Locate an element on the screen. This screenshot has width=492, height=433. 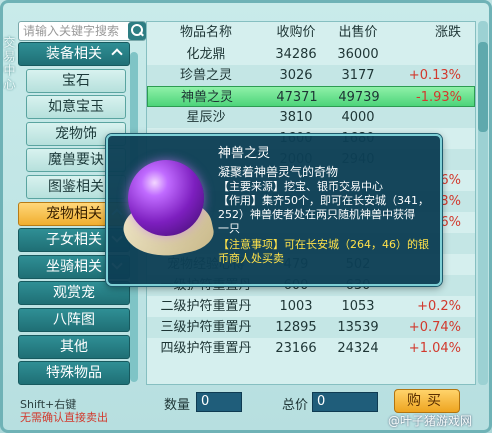
price-change: +0.74% is located at coordinates (434, 327).